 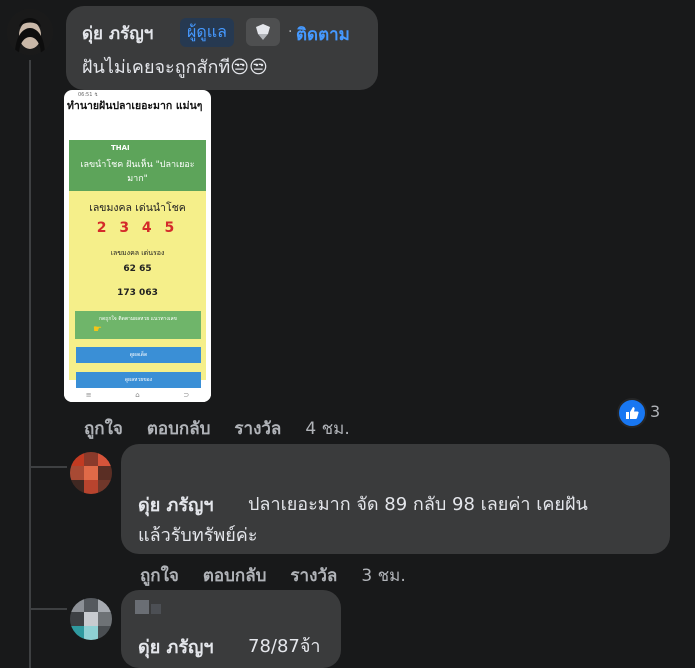 I want to click on green-header-line1: เลขนำโชค ฝันเห็น "ปลาเยอะ, so click(x=137, y=165).